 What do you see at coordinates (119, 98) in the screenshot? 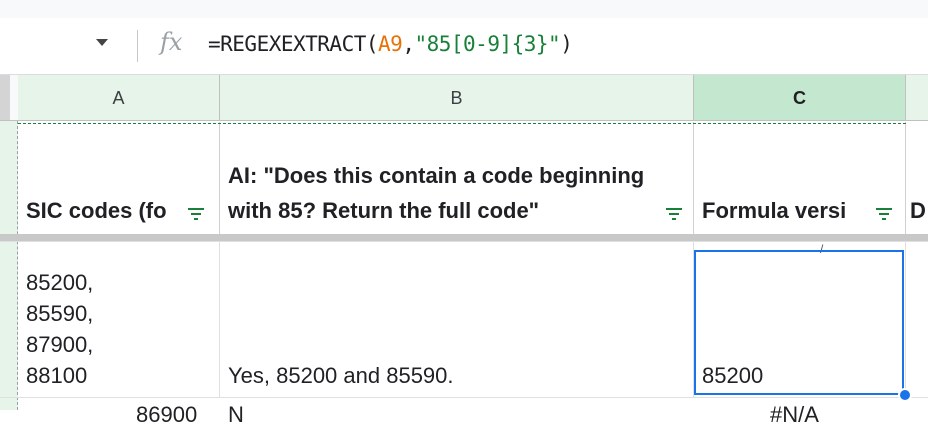
I see `column-header-a: A` at bounding box center [119, 98].